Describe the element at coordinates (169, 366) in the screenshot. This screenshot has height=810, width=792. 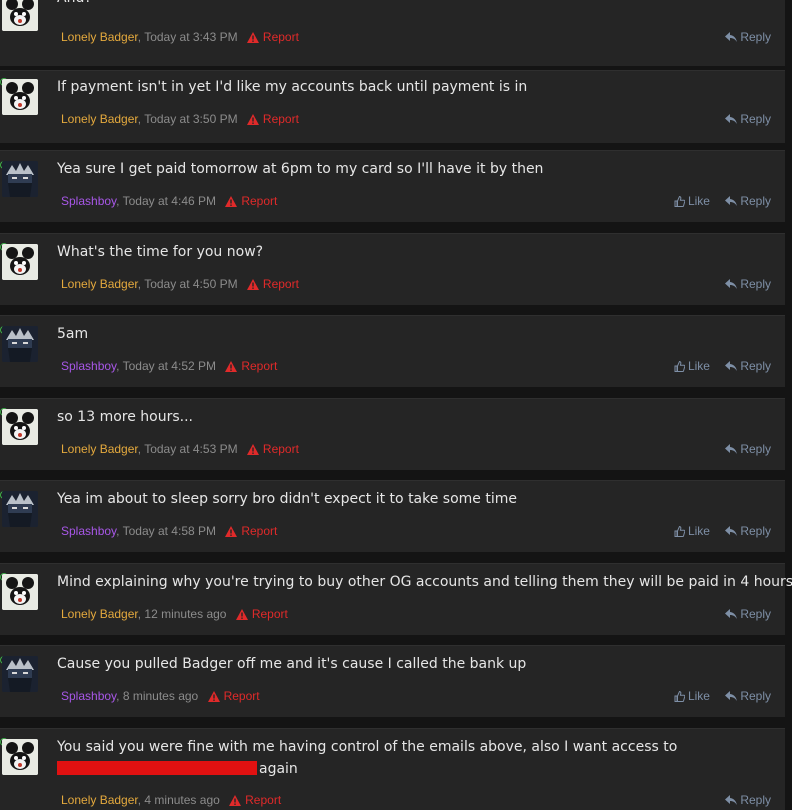
I see `post-time: Today at 4:52 PM` at that location.